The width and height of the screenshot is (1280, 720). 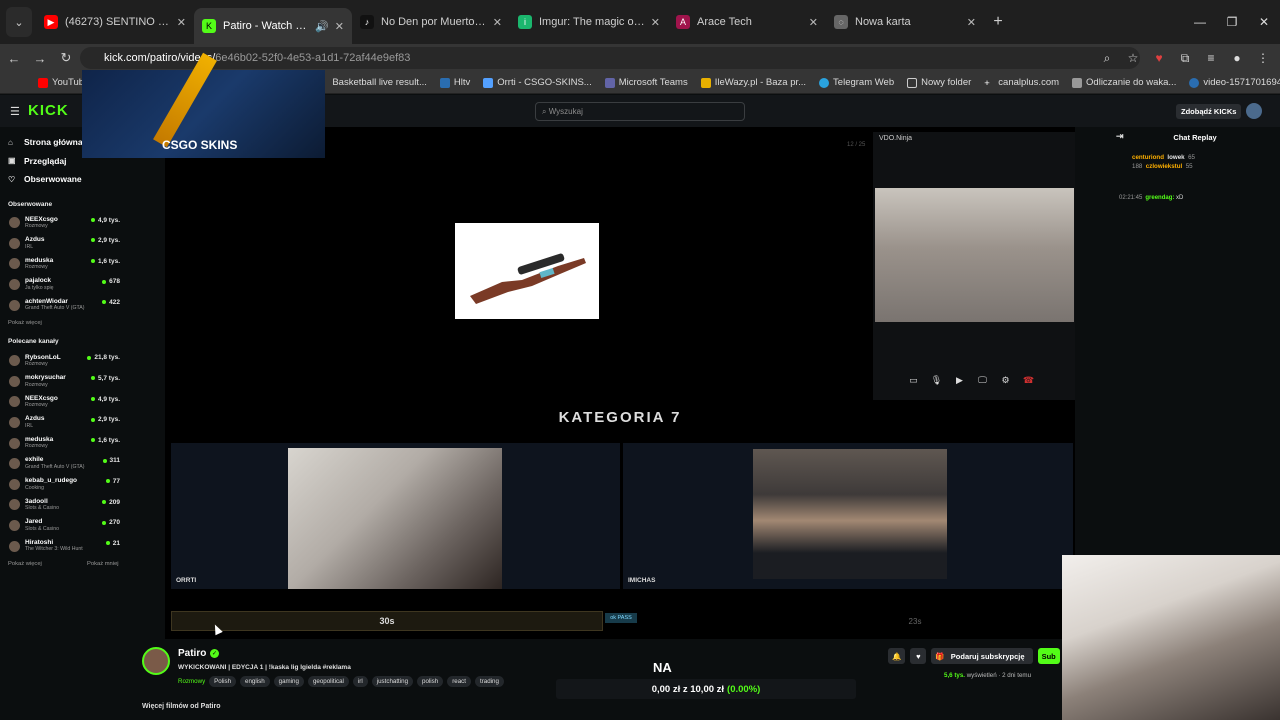 I want to click on hamburger-icon: ☰, so click(x=15, y=111).